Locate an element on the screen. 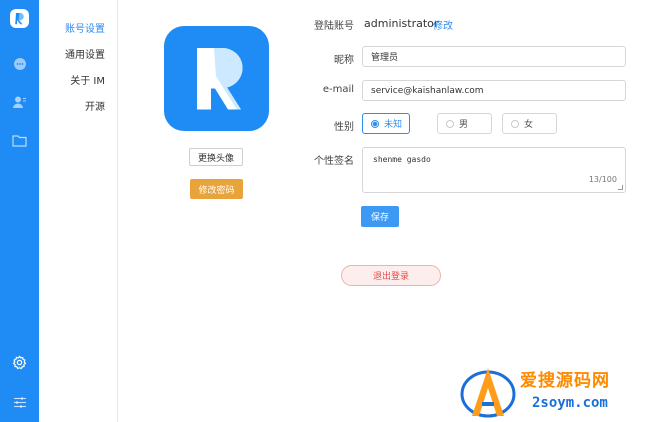  watermark-text-cn: 爱搜源码网 is located at coordinates (565, 381).